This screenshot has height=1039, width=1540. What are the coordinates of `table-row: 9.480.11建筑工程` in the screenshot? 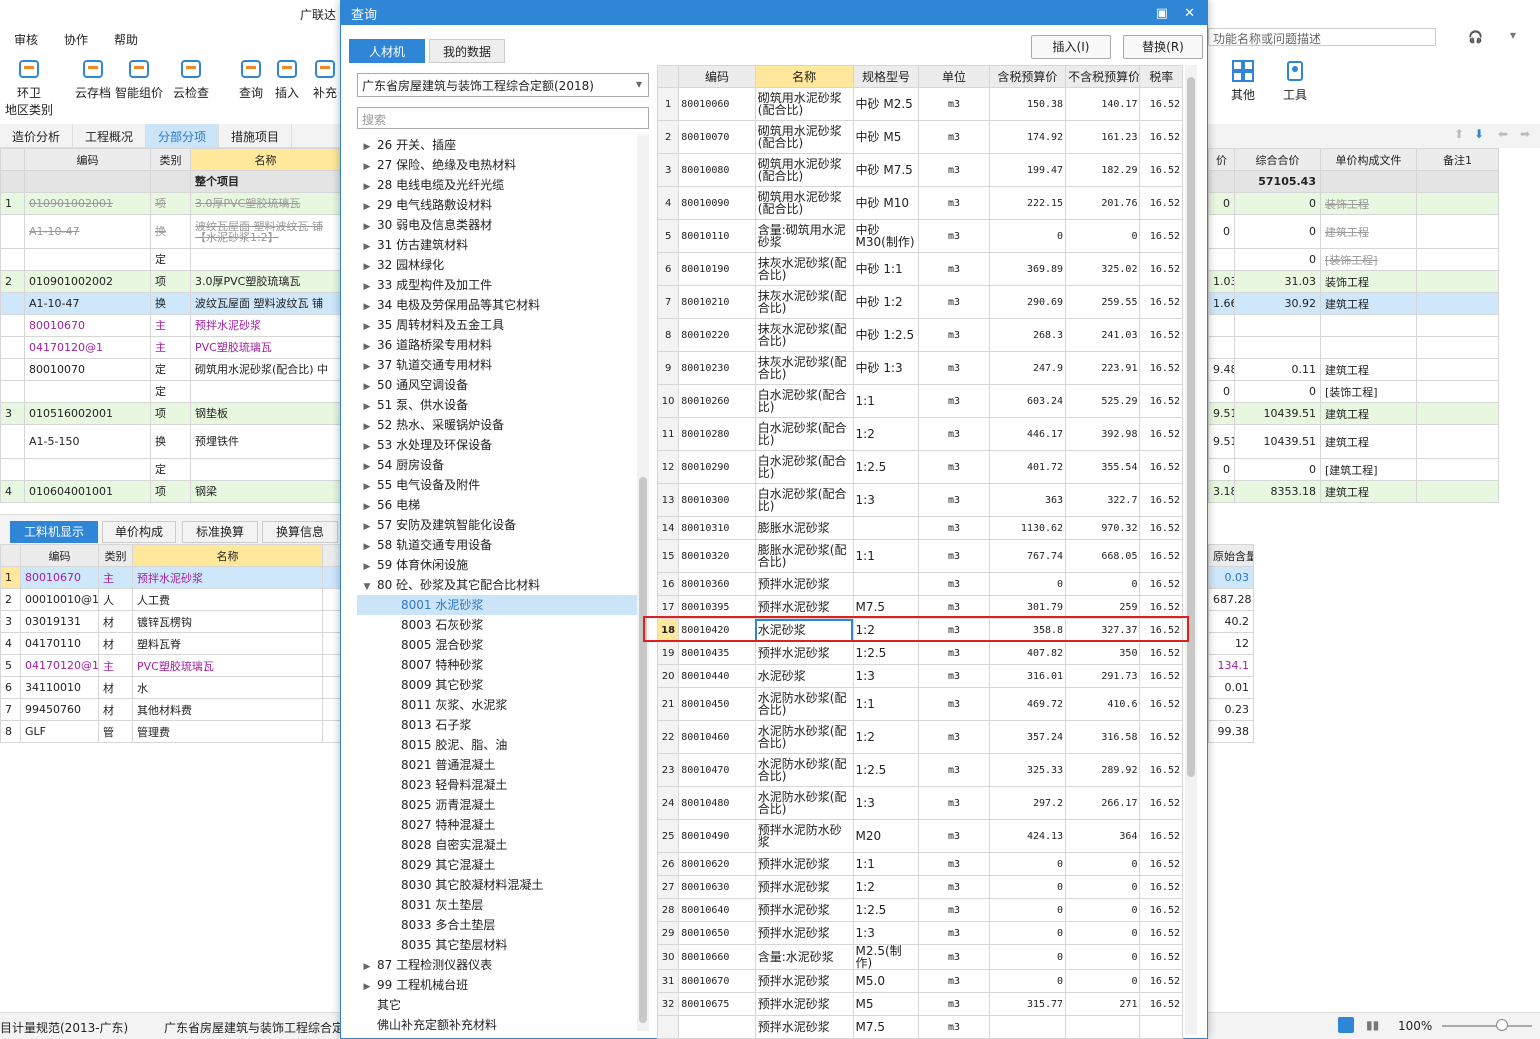 It's located at (1353, 369).